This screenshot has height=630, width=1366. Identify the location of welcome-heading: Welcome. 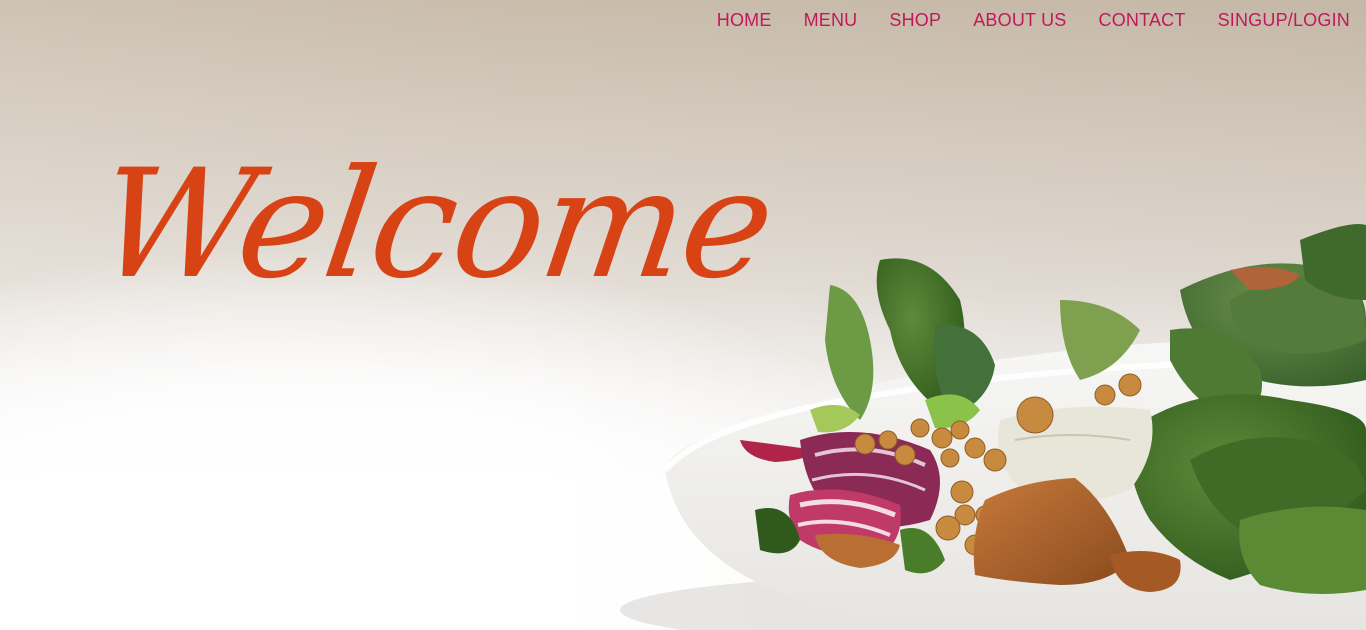
(435, 225).